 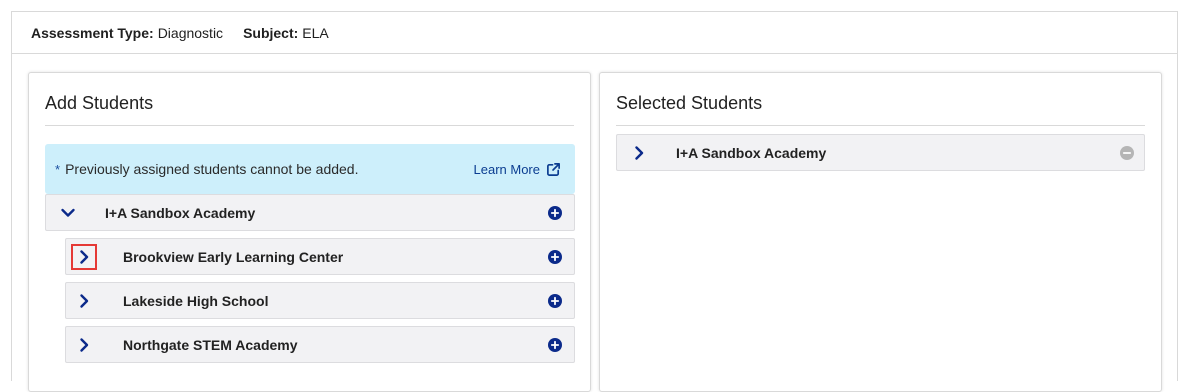 What do you see at coordinates (751, 152) in the screenshot?
I see `selected-district-name: I+A Sandbox Academy` at bounding box center [751, 152].